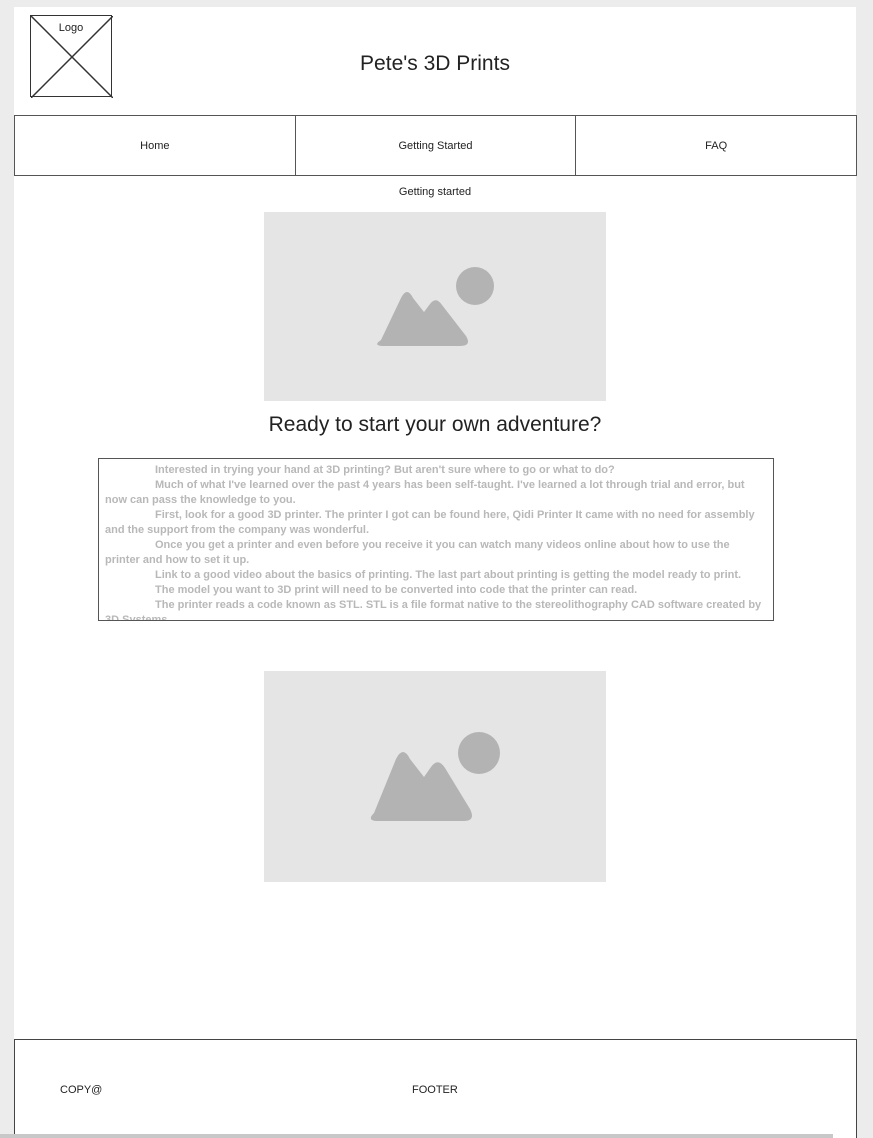 This screenshot has width=873, height=1138. Describe the element at coordinates (717, 145) in the screenshot. I see `nav-item-faq: FAQ` at that location.